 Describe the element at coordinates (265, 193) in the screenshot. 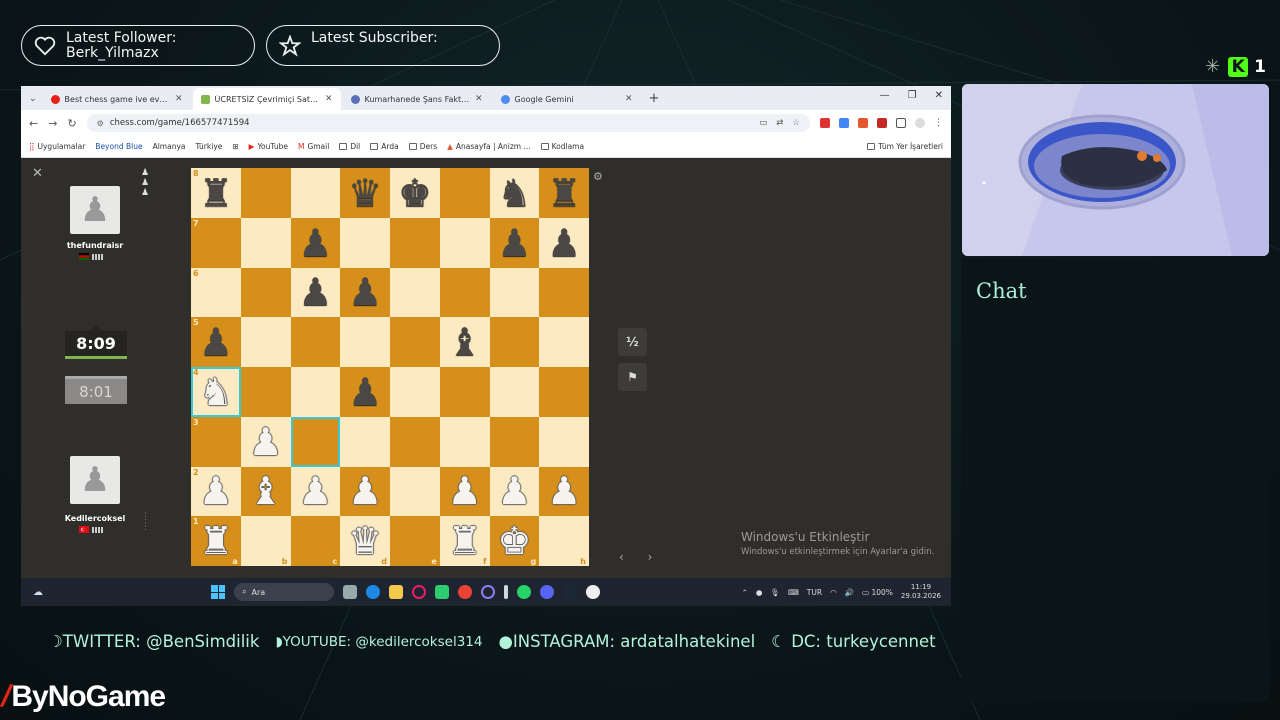

I see `square-b8` at that location.